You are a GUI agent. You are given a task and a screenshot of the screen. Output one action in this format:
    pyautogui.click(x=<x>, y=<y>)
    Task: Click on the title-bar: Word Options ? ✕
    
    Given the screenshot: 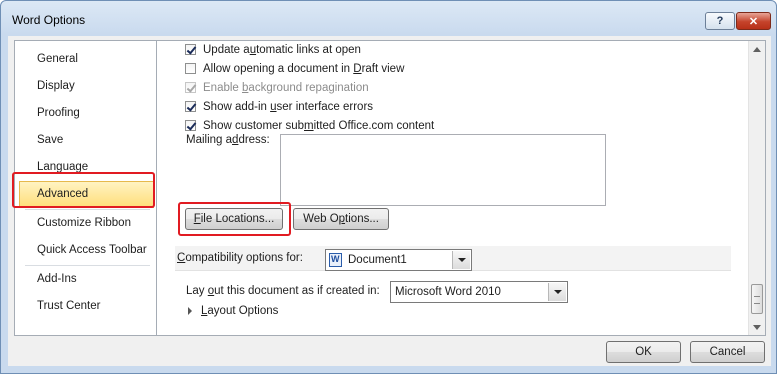 What is the action you would take?
    pyautogui.click(x=388, y=19)
    